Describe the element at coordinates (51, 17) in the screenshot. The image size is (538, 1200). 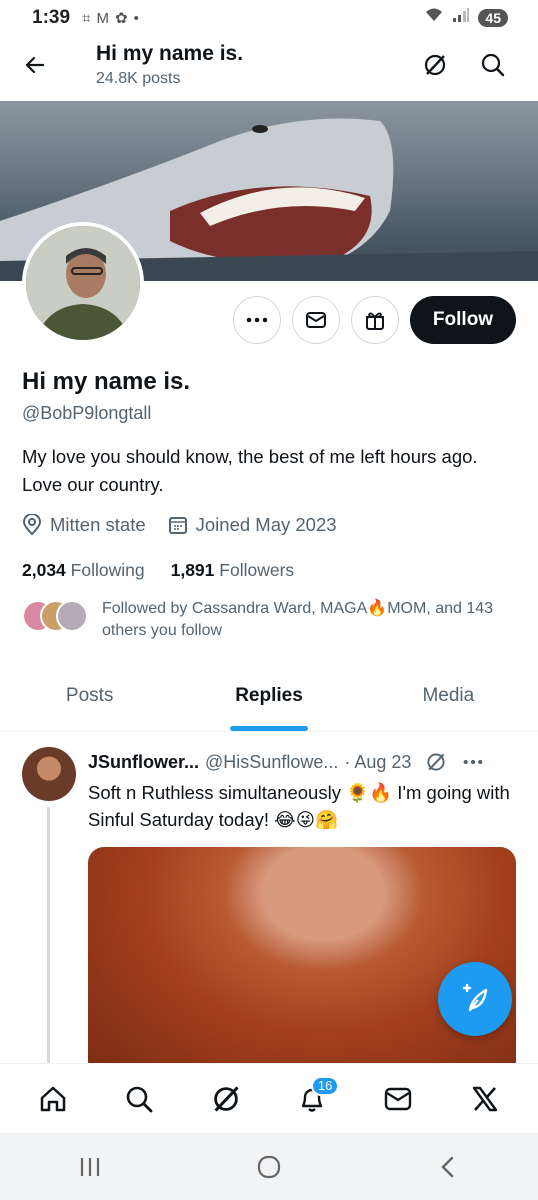
I see `status-time: 1:39` at that location.